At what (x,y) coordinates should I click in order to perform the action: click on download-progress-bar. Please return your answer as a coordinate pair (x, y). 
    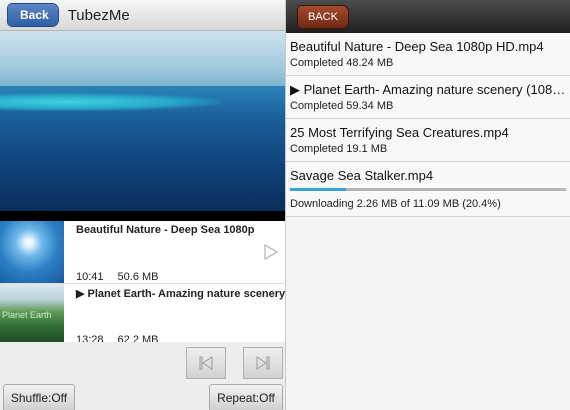
    Looking at the image, I should click on (428, 189).